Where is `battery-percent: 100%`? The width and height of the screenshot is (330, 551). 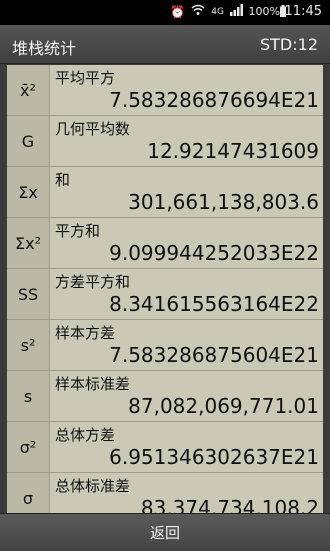 battery-percent: 100% is located at coordinates (264, 11).